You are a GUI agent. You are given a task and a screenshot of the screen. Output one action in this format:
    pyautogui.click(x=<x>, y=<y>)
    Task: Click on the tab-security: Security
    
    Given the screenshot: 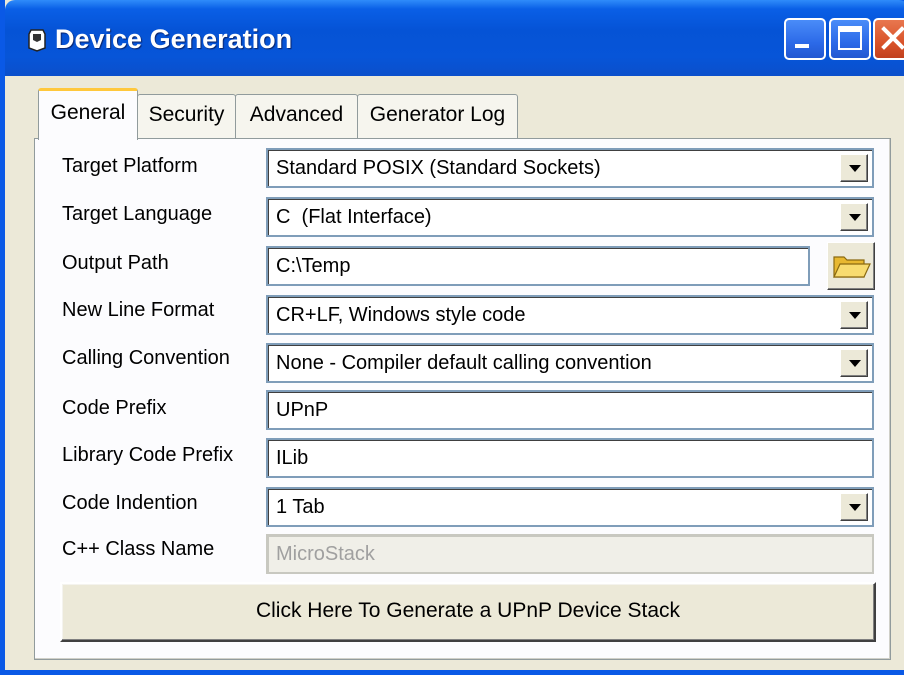 What is the action you would take?
    pyautogui.click(x=186, y=116)
    